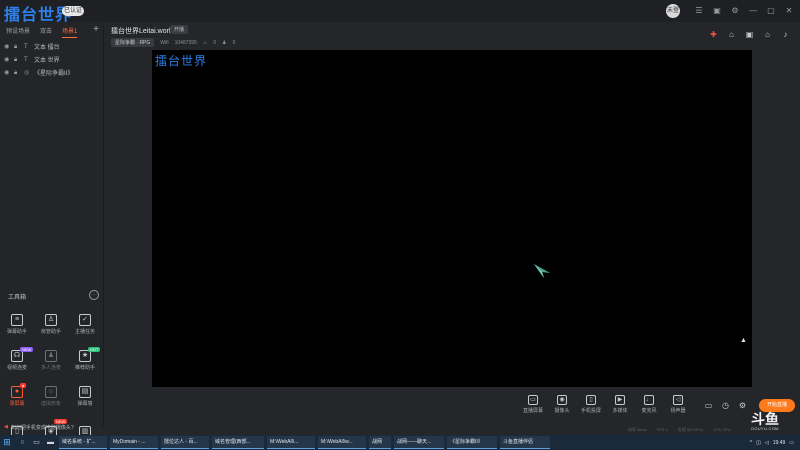 Image resolution: width=800 pixels, height=450 pixels. I want to click on task-view-icon: ▭, so click(36, 442).